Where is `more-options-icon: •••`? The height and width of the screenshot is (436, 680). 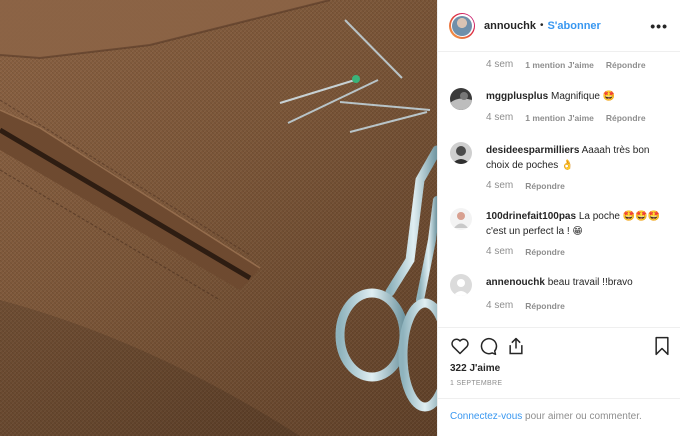
more-options-icon: ••• is located at coordinates (659, 26).